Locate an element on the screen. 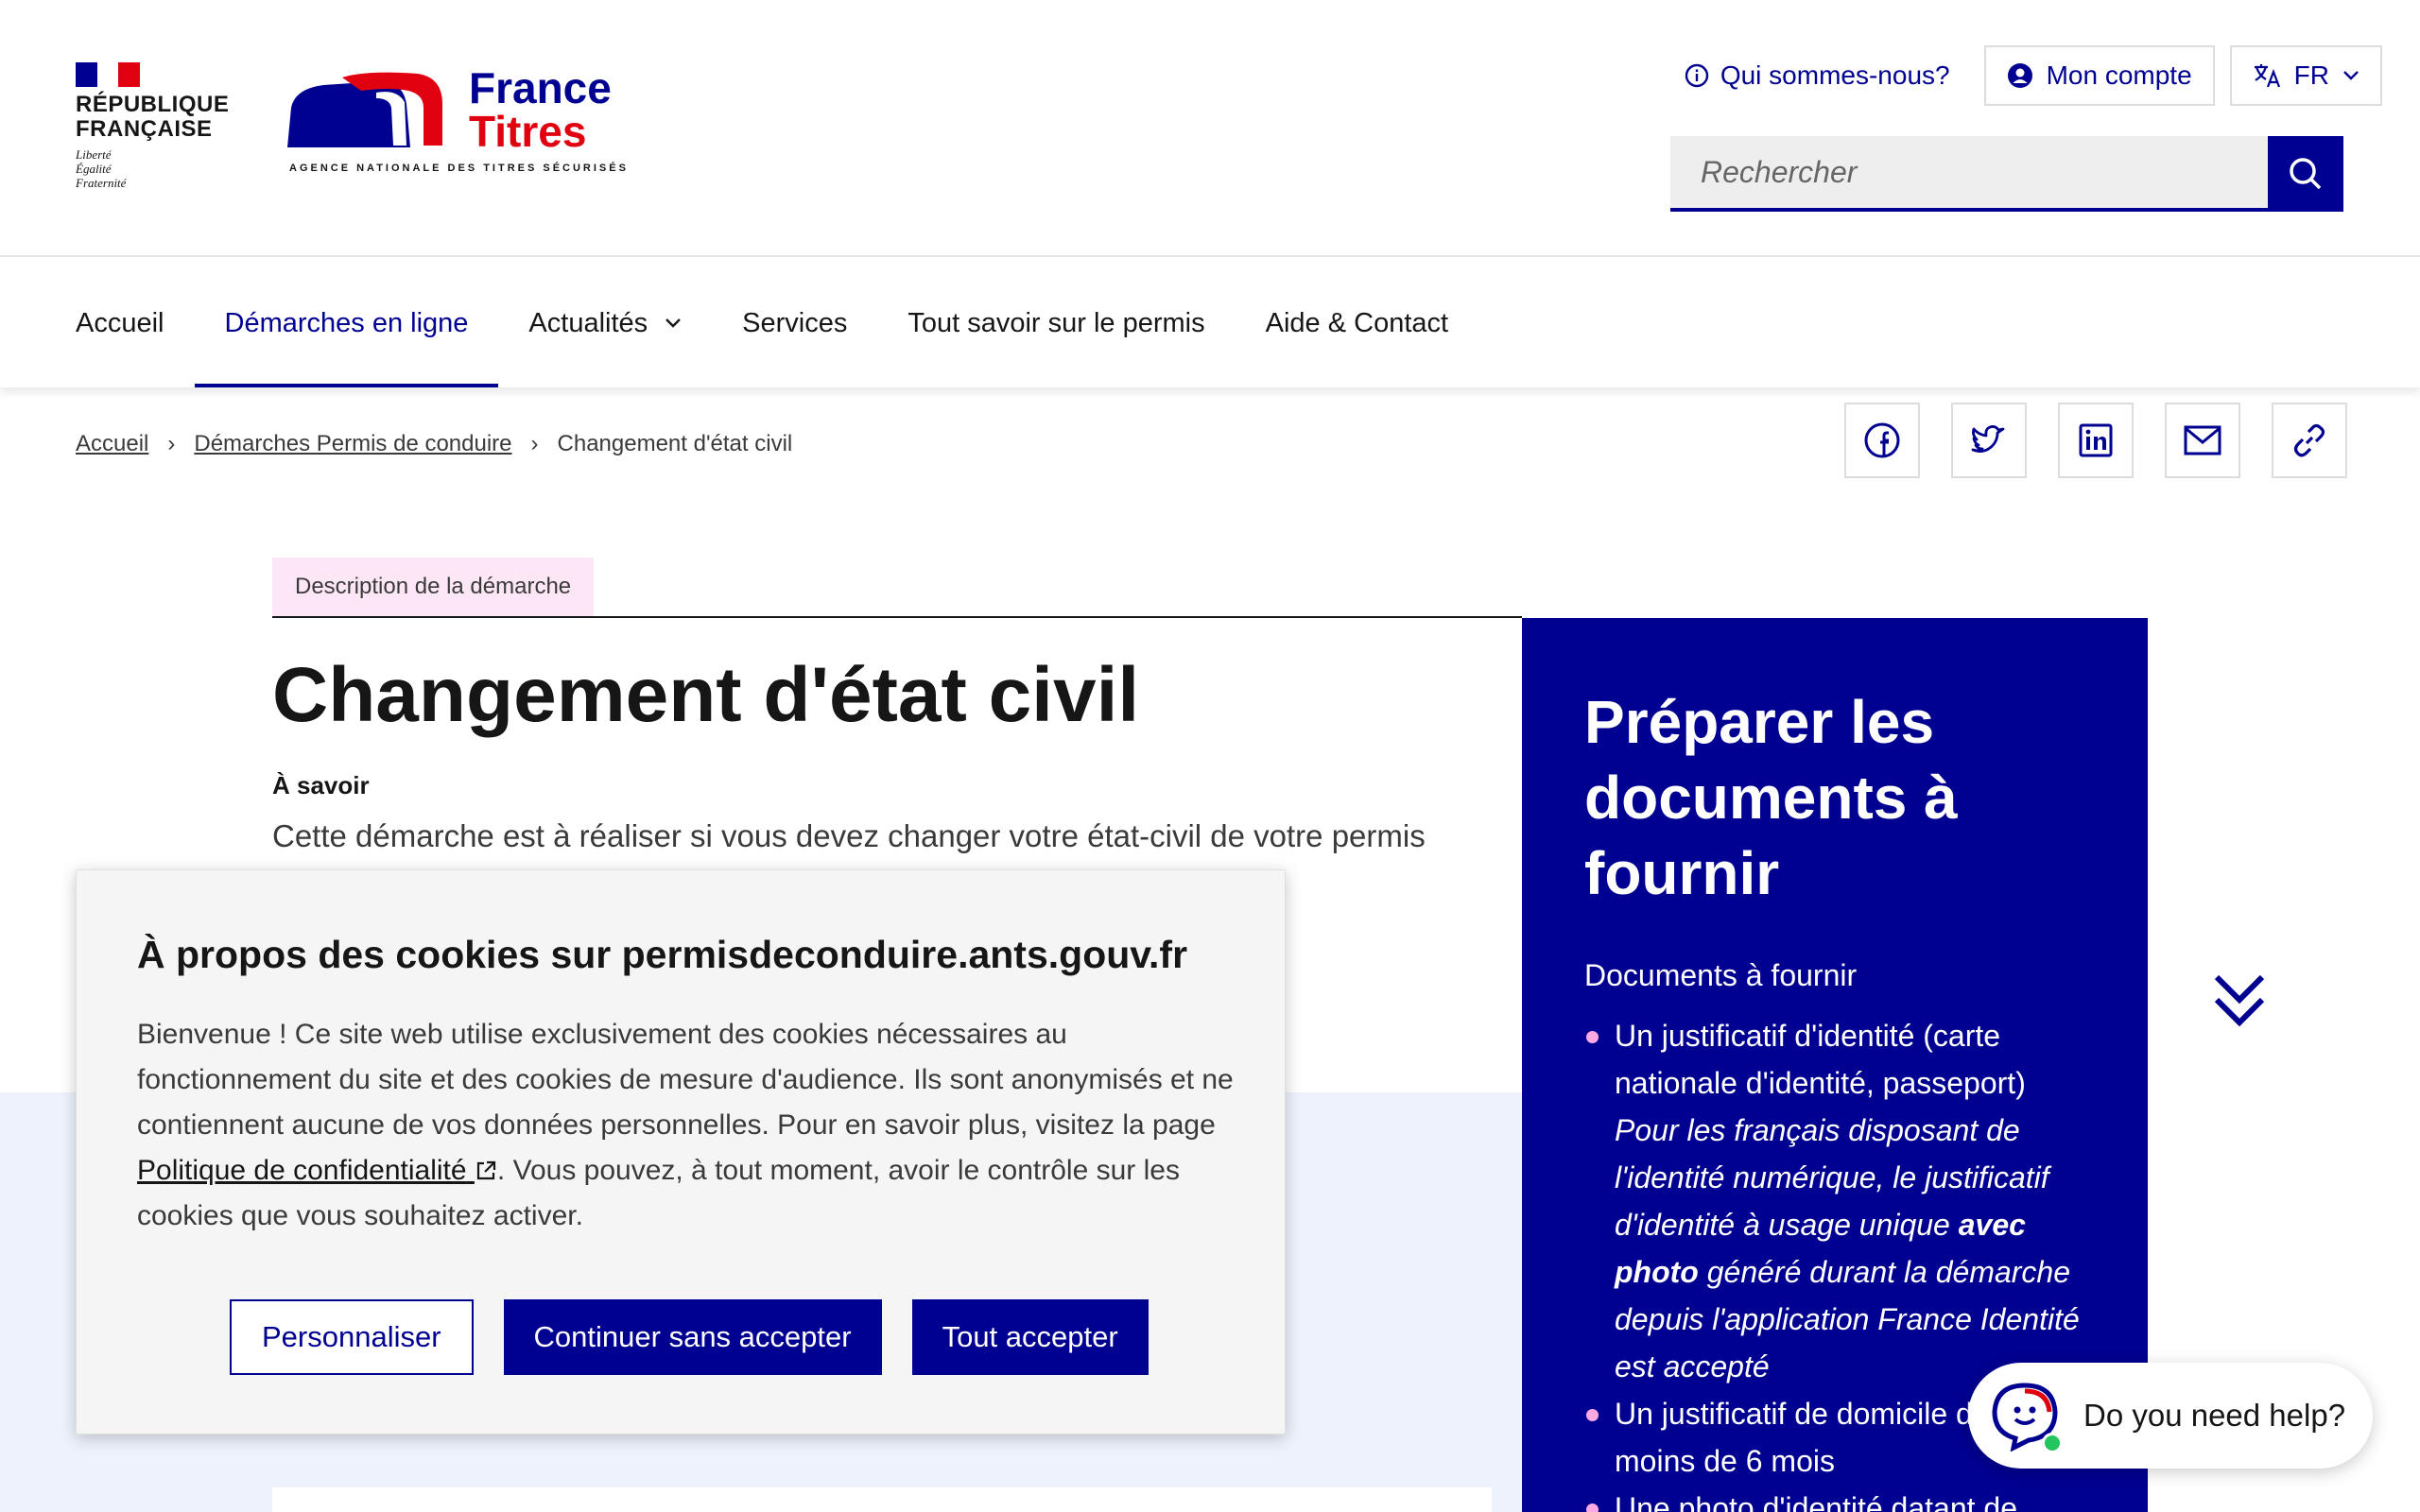  share-facebook-button is located at coordinates (1882, 440).